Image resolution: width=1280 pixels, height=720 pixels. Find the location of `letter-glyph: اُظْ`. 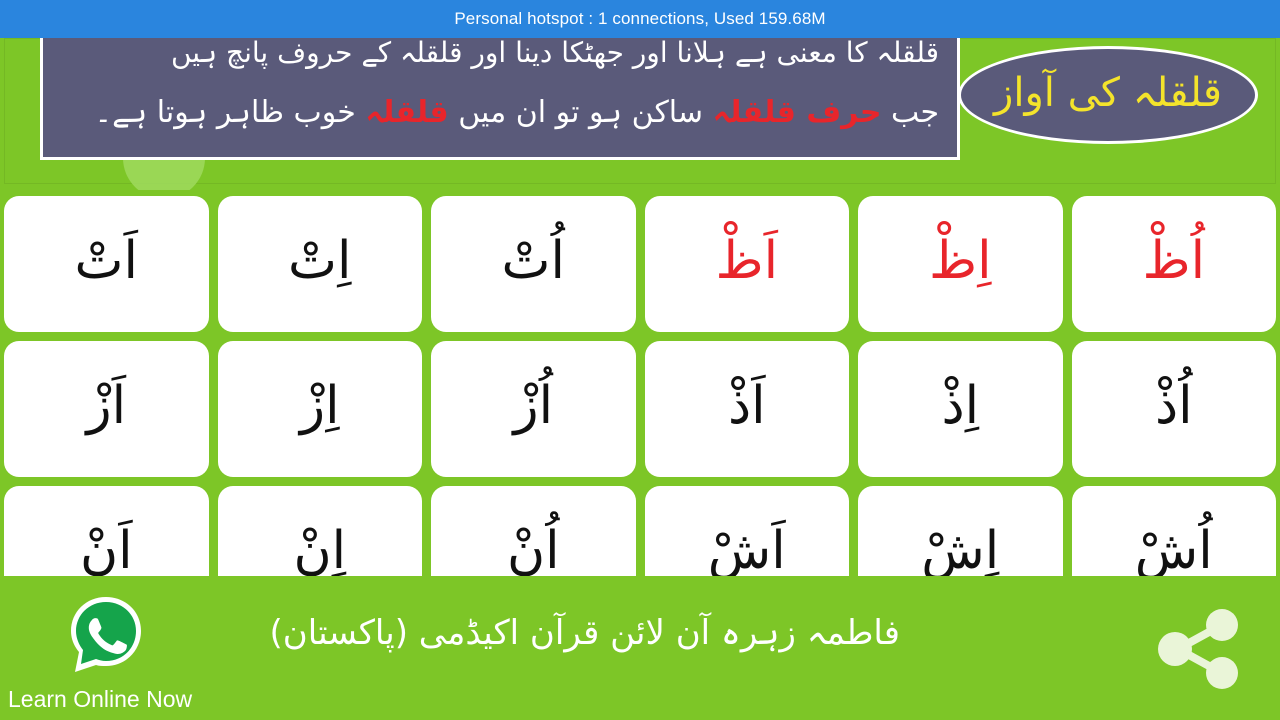

letter-glyph: اُظْ is located at coordinates (1174, 261).